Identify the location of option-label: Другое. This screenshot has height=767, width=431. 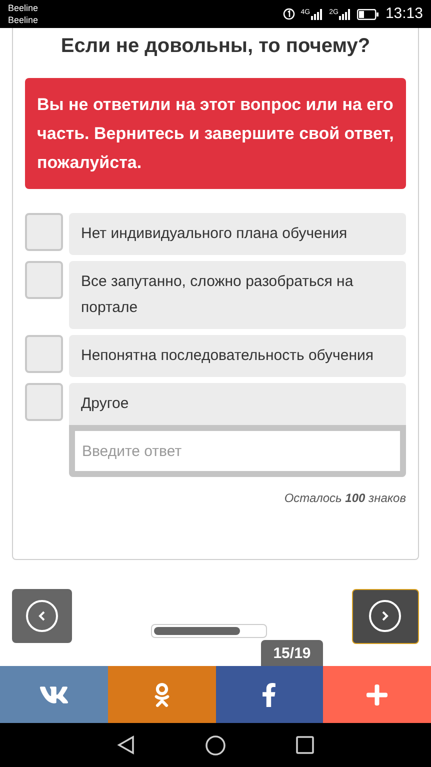
(237, 404).